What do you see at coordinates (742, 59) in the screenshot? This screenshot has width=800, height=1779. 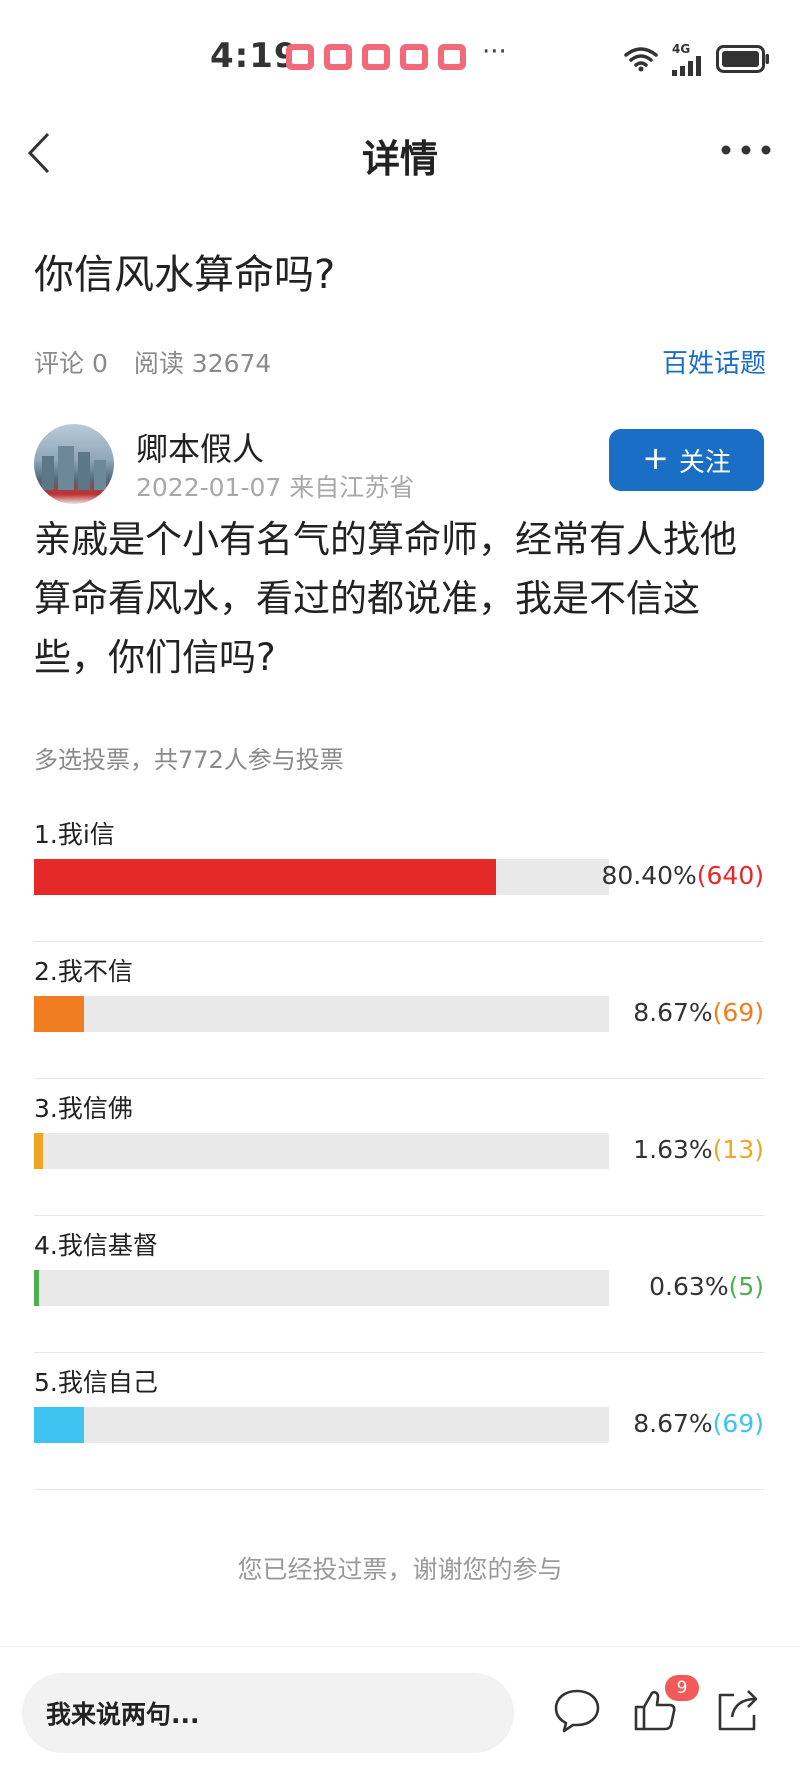 I see `battery-icon` at bounding box center [742, 59].